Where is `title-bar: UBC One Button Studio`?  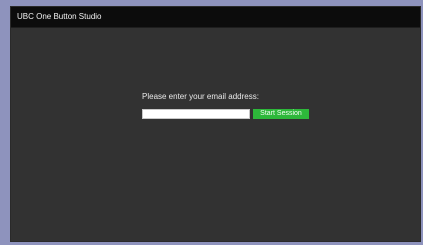
title-bar: UBC One Button Studio is located at coordinates (215, 17).